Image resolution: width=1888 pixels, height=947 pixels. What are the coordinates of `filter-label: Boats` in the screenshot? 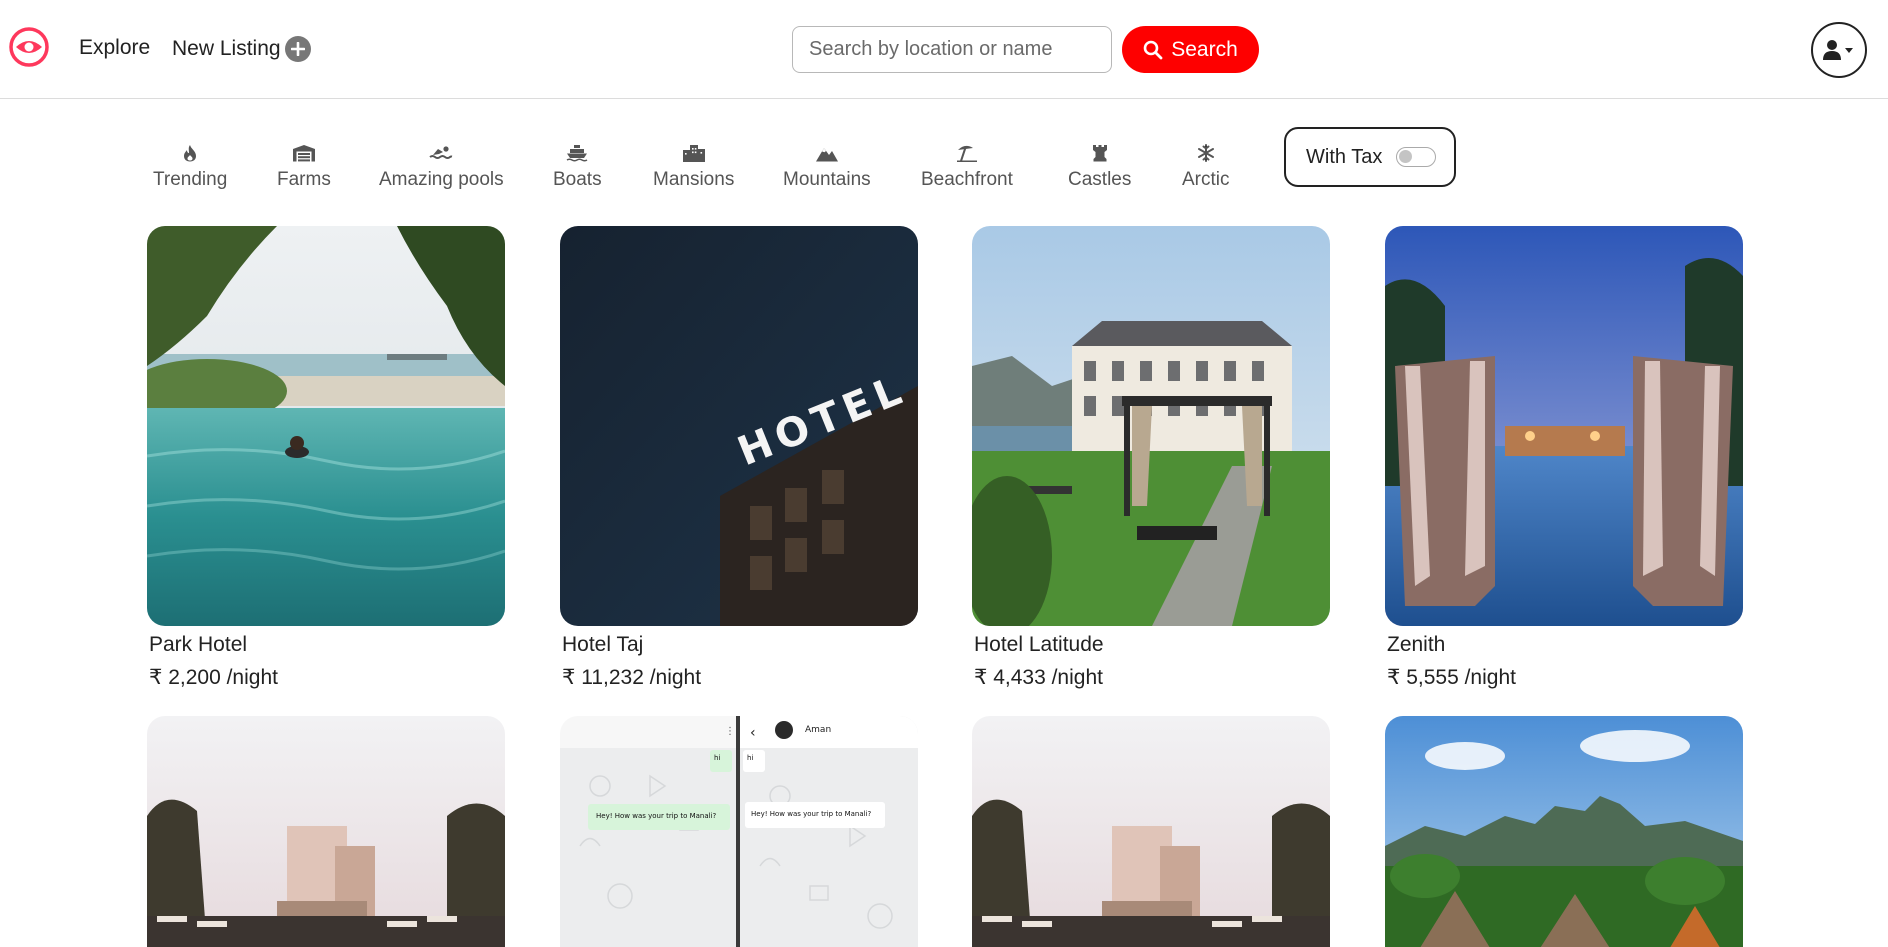 It's located at (577, 179).